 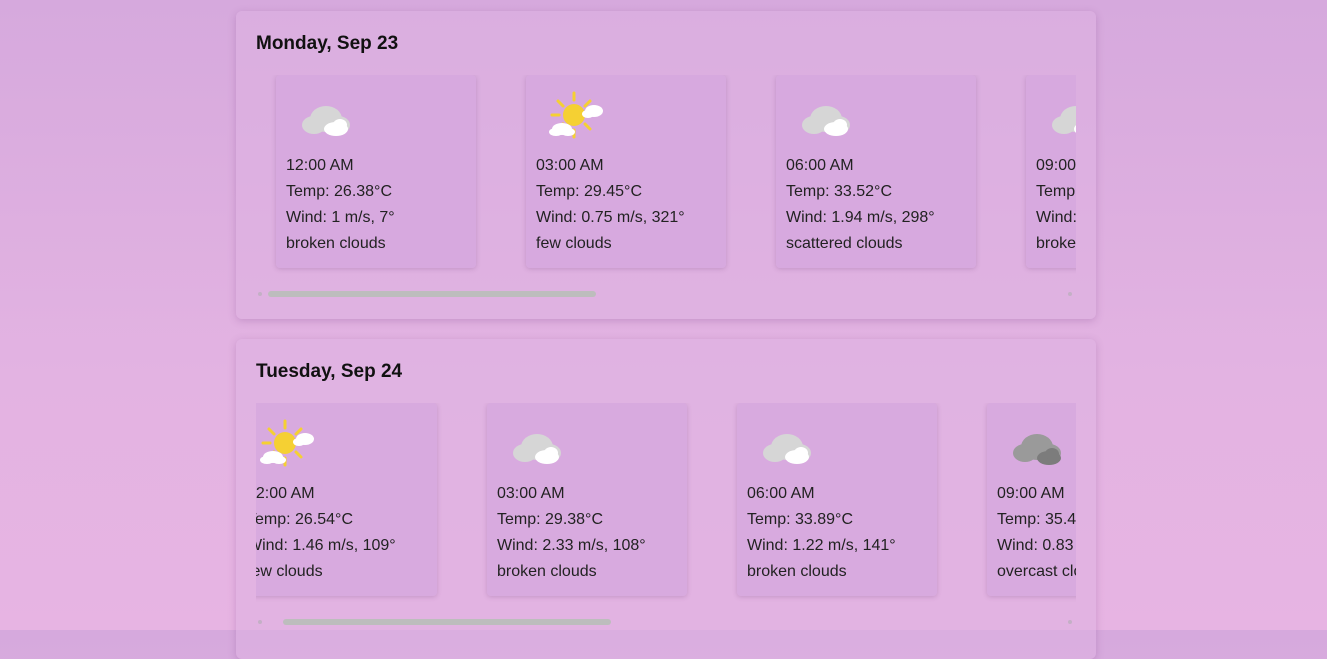 What do you see at coordinates (327, 43) in the screenshot?
I see `day-title: Monday, Sep 23` at bounding box center [327, 43].